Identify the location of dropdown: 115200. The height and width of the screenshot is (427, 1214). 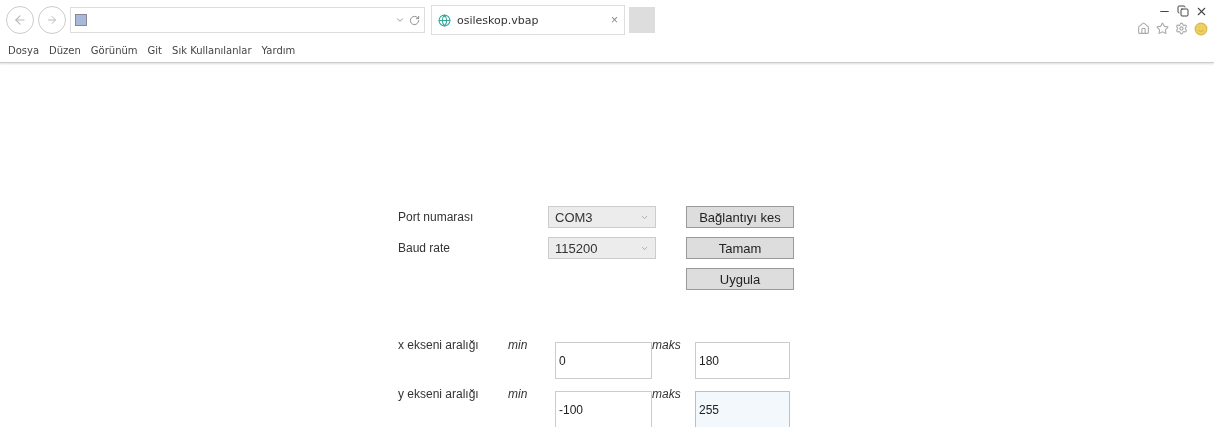
(602, 248).